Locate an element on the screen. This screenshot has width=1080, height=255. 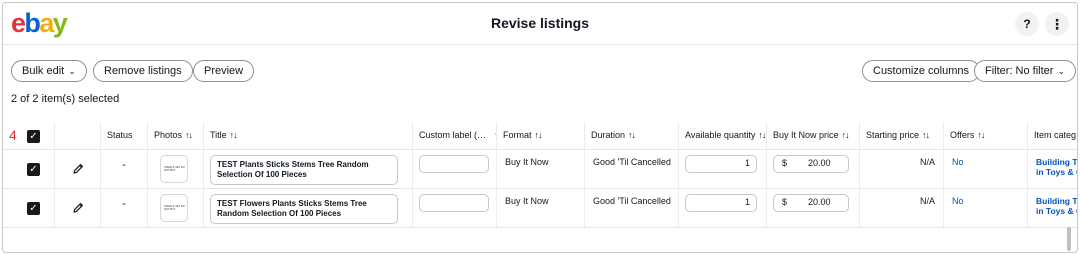
select-all-checkbox: ✓ is located at coordinates (33, 136).